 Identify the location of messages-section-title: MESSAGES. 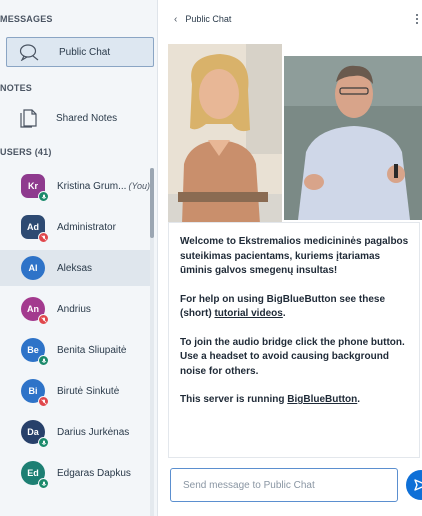
(26, 19).